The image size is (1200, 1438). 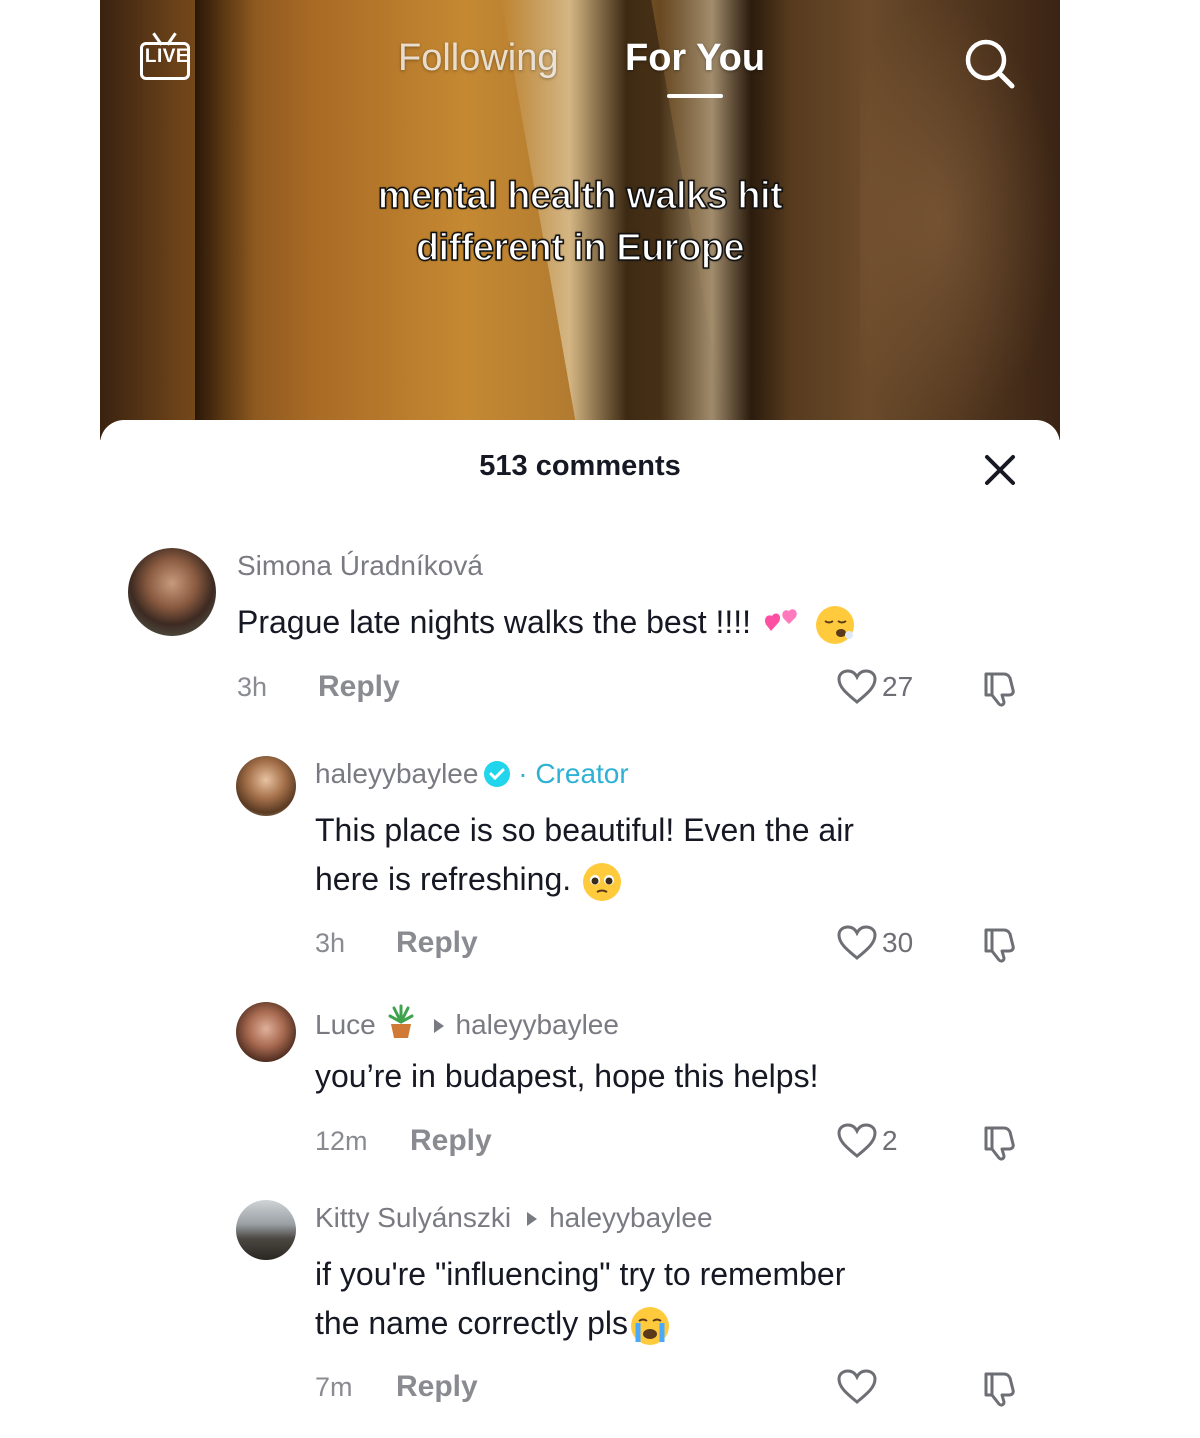 I want to click on dislike-icon, so click(x=1000, y=1388).